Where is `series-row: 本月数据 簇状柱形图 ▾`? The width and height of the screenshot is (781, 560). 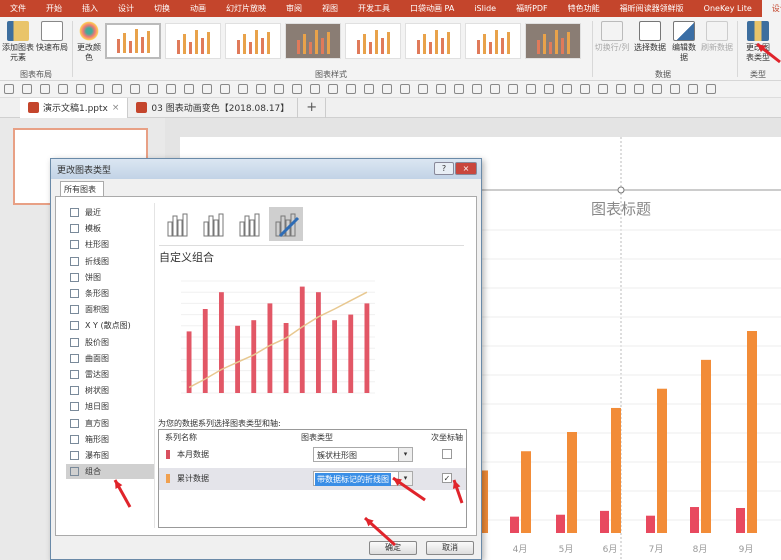 series-row: 本月数据 簇状柱形图 ▾ is located at coordinates (312, 455).